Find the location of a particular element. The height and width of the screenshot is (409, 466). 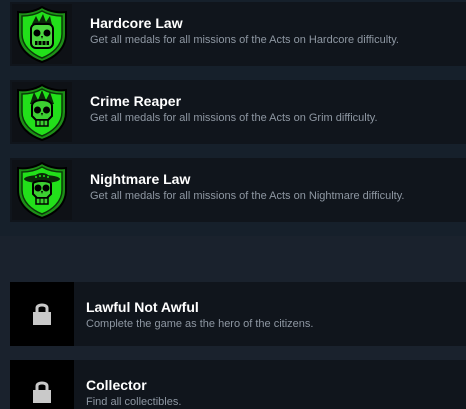

zombie-badge-icon is located at coordinates (42, 34).